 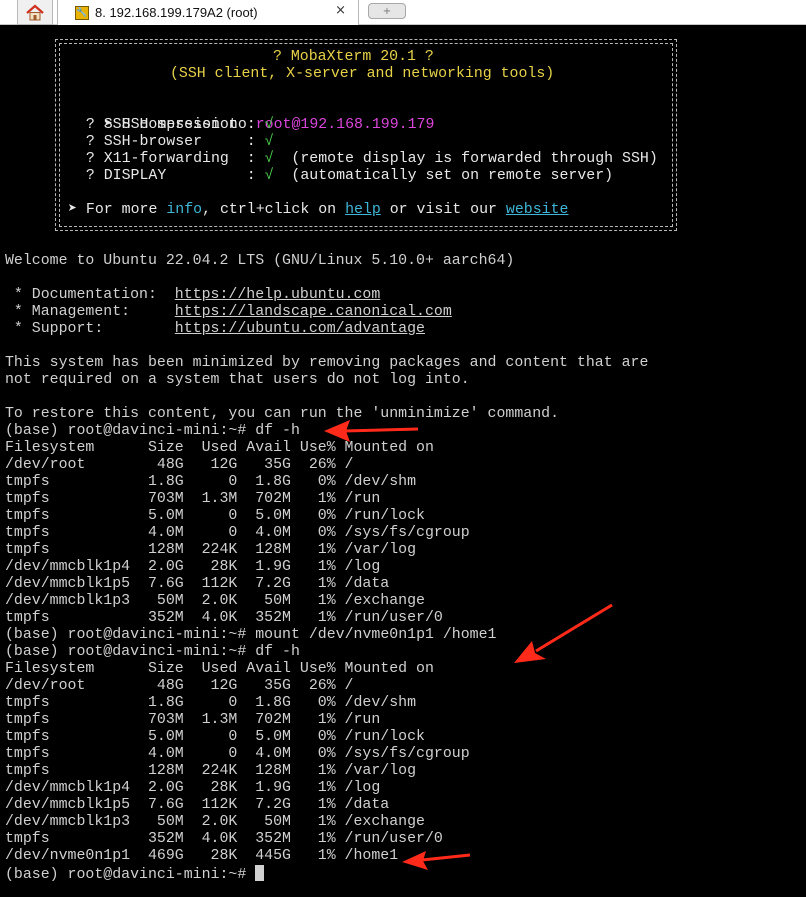 What do you see at coordinates (353, 57) in the screenshot?
I see `banner-title: ? MobaXterm 20.1 ?` at bounding box center [353, 57].